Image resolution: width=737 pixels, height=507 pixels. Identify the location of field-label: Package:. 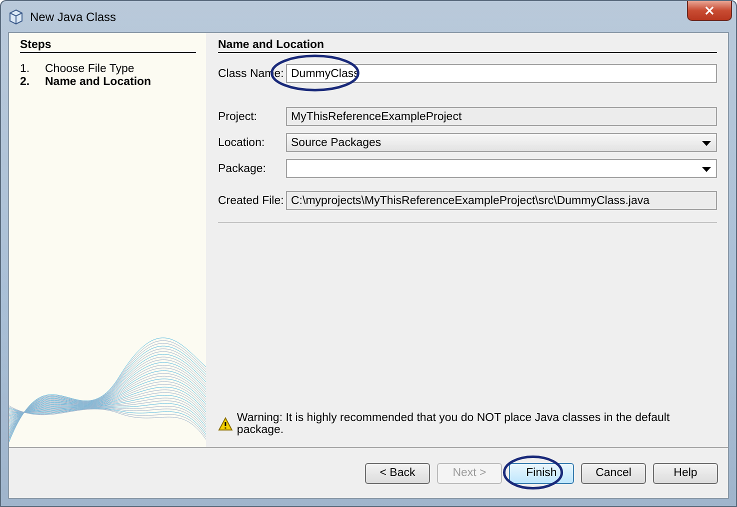
(242, 168).